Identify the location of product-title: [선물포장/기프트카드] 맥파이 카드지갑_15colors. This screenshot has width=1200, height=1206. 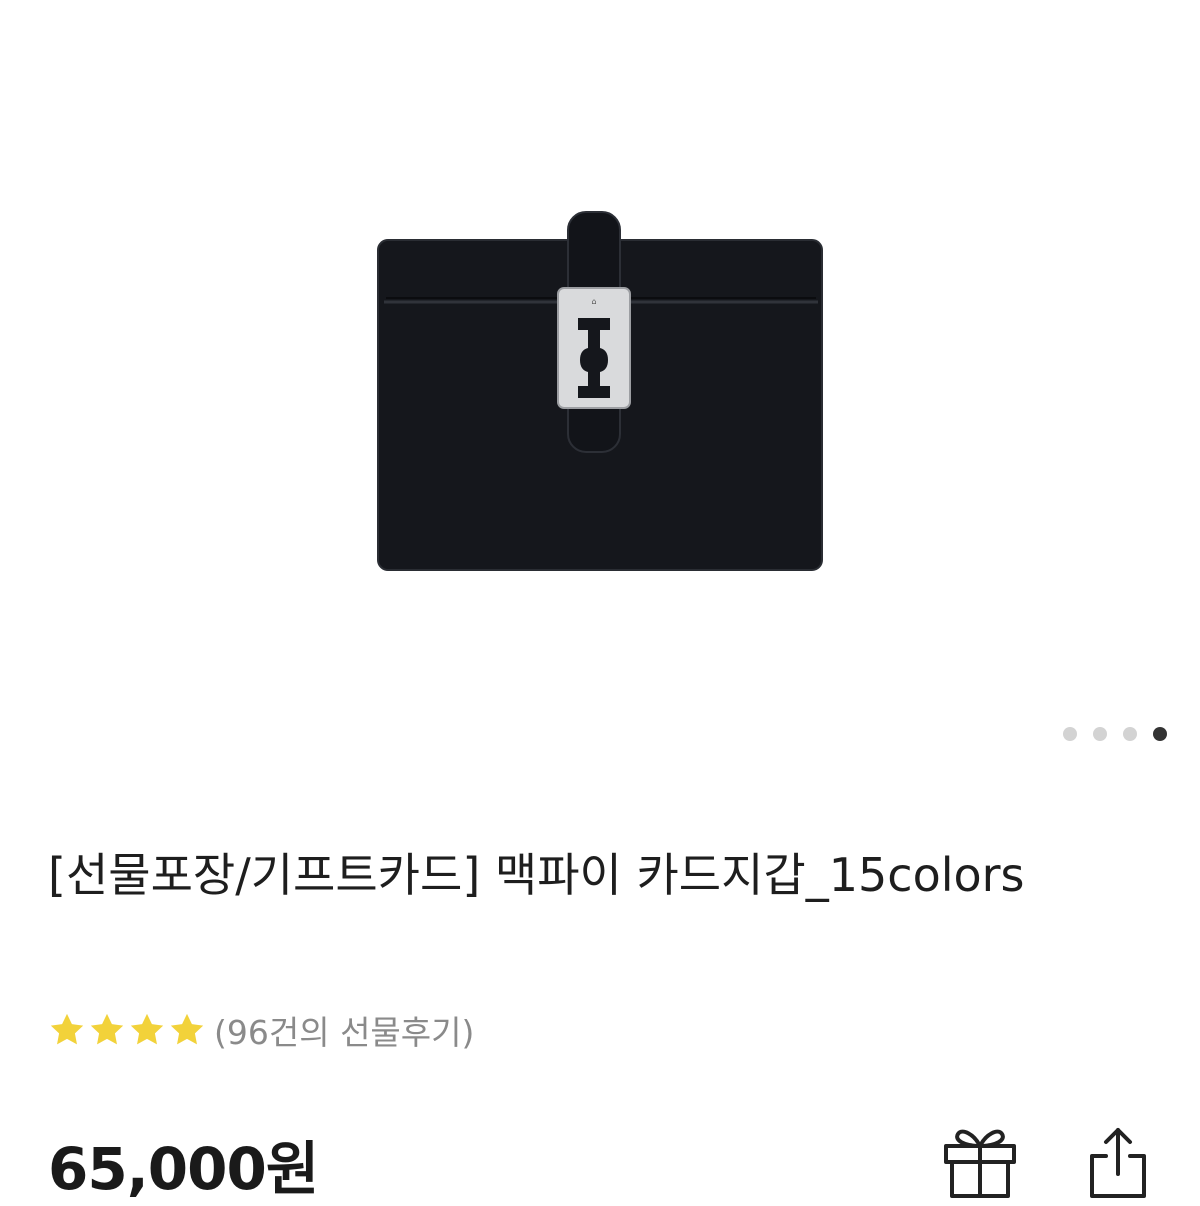
(536, 875).